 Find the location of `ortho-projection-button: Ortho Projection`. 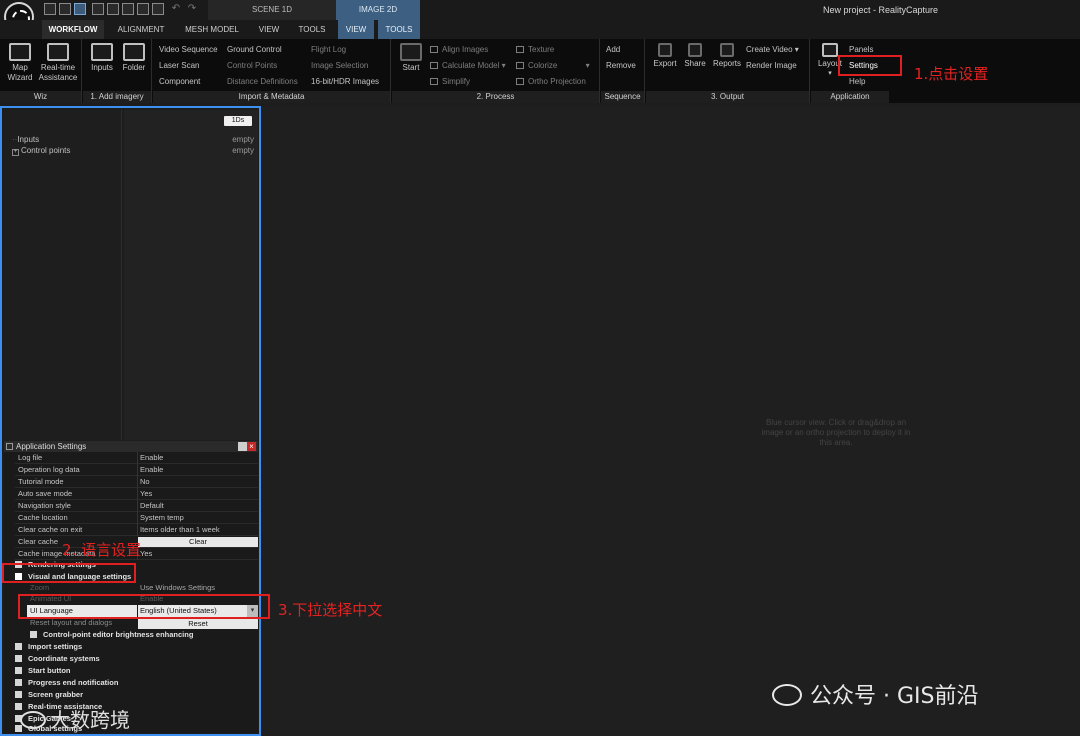

ortho-projection-button: Ortho Projection is located at coordinates (551, 82).